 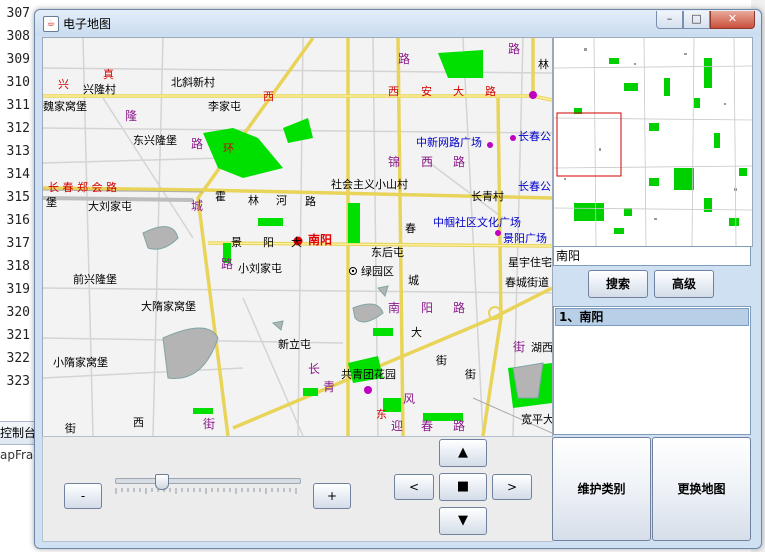 What do you see at coordinates (87, 24) in the screenshot?
I see `window-title: 电子地图` at bounding box center [87, 24].